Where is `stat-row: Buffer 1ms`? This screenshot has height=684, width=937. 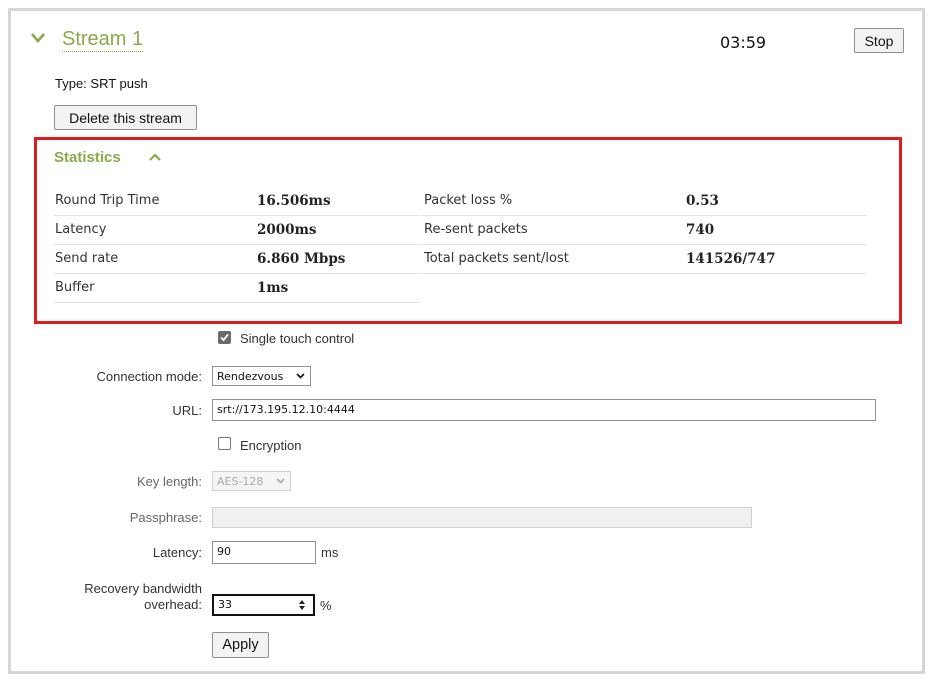 stat-row: Buffer 1ms is located at coordinates (237, 288).